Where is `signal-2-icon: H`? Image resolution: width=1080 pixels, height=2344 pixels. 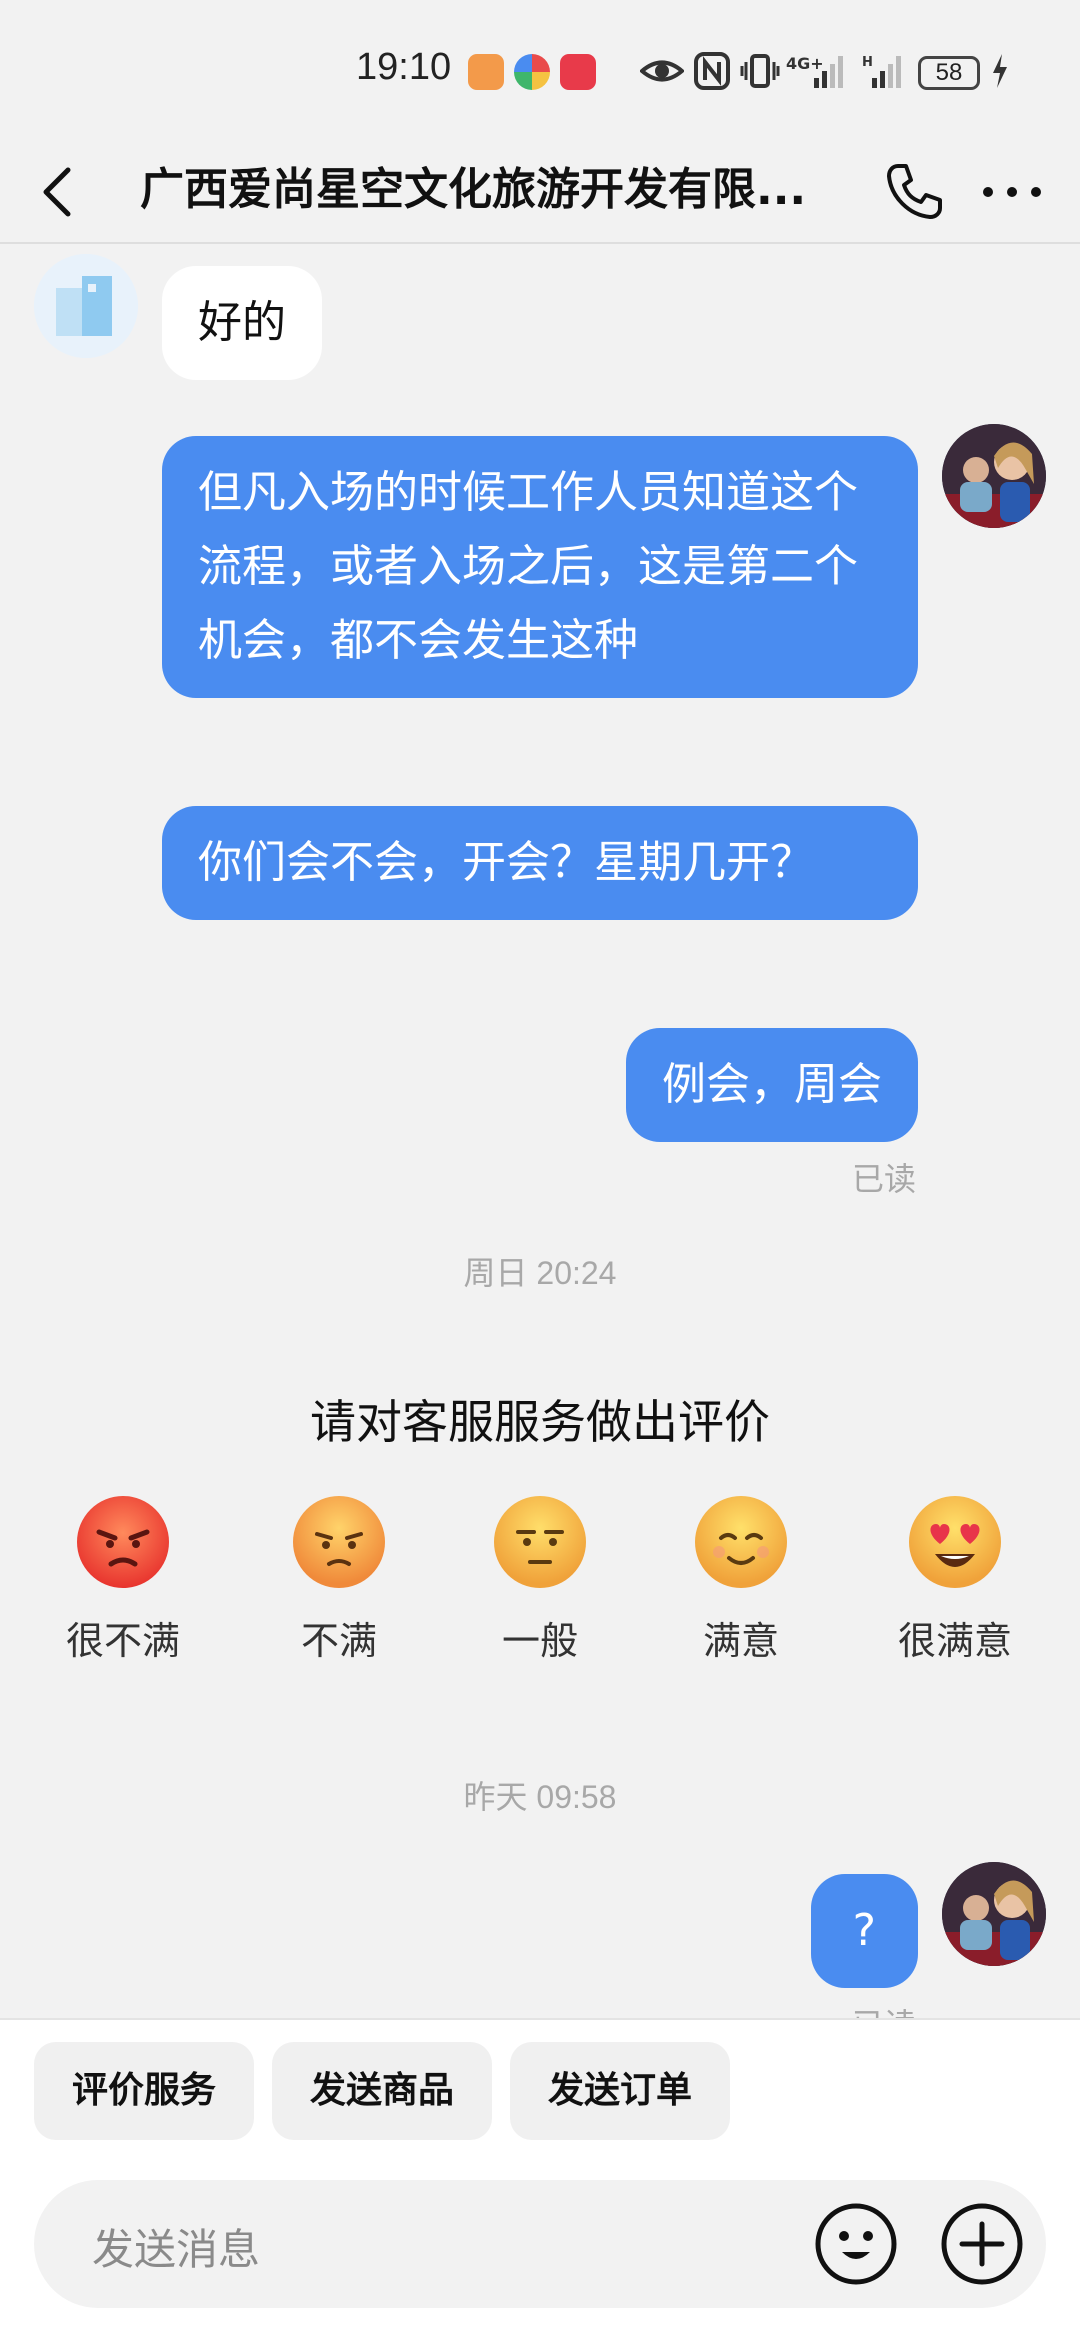 signal-2-icon: H is located at coordinates (881, 71).